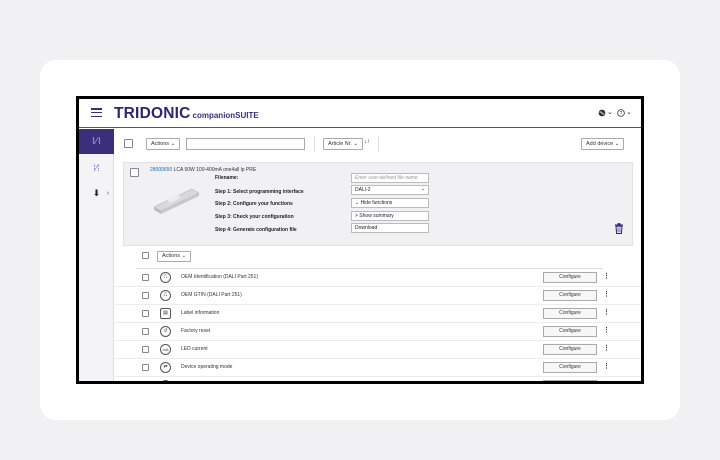  I want to click on oem-id-icon: ⎍, so click(165, 277).